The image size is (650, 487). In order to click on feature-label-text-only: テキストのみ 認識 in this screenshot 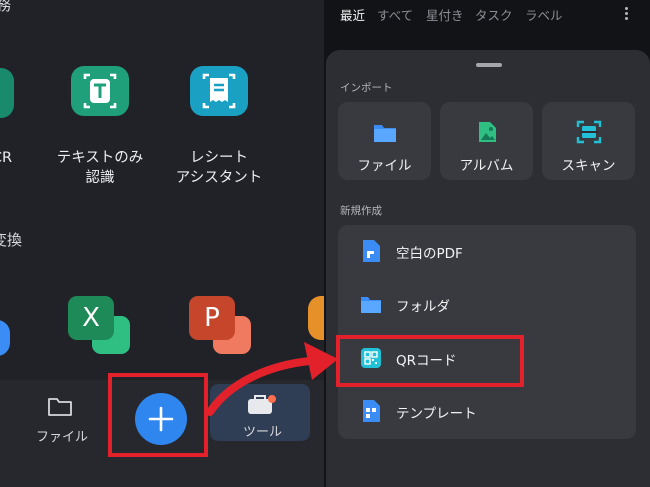, I will do `click(100, 168)`.